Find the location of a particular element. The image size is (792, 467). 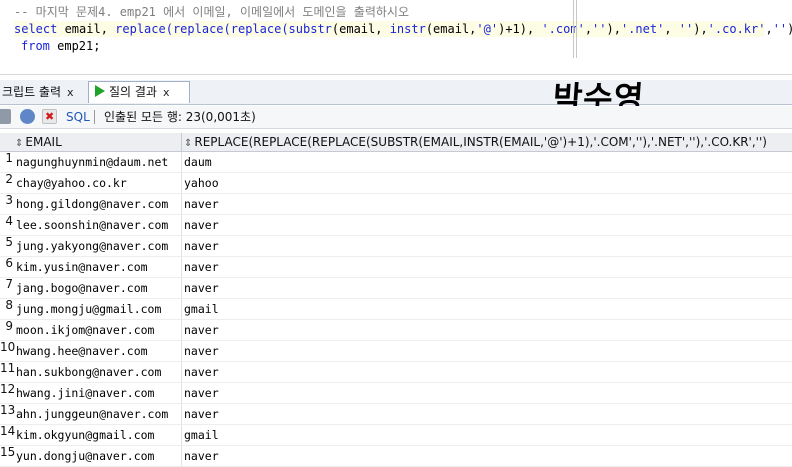

row-number: 2 is located at coordinates (9, 179).